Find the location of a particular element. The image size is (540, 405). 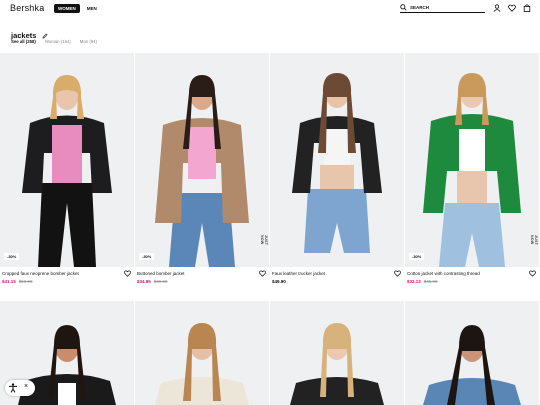

product-prices: $32.13 $45.90 is located at coordinates (422, 281).